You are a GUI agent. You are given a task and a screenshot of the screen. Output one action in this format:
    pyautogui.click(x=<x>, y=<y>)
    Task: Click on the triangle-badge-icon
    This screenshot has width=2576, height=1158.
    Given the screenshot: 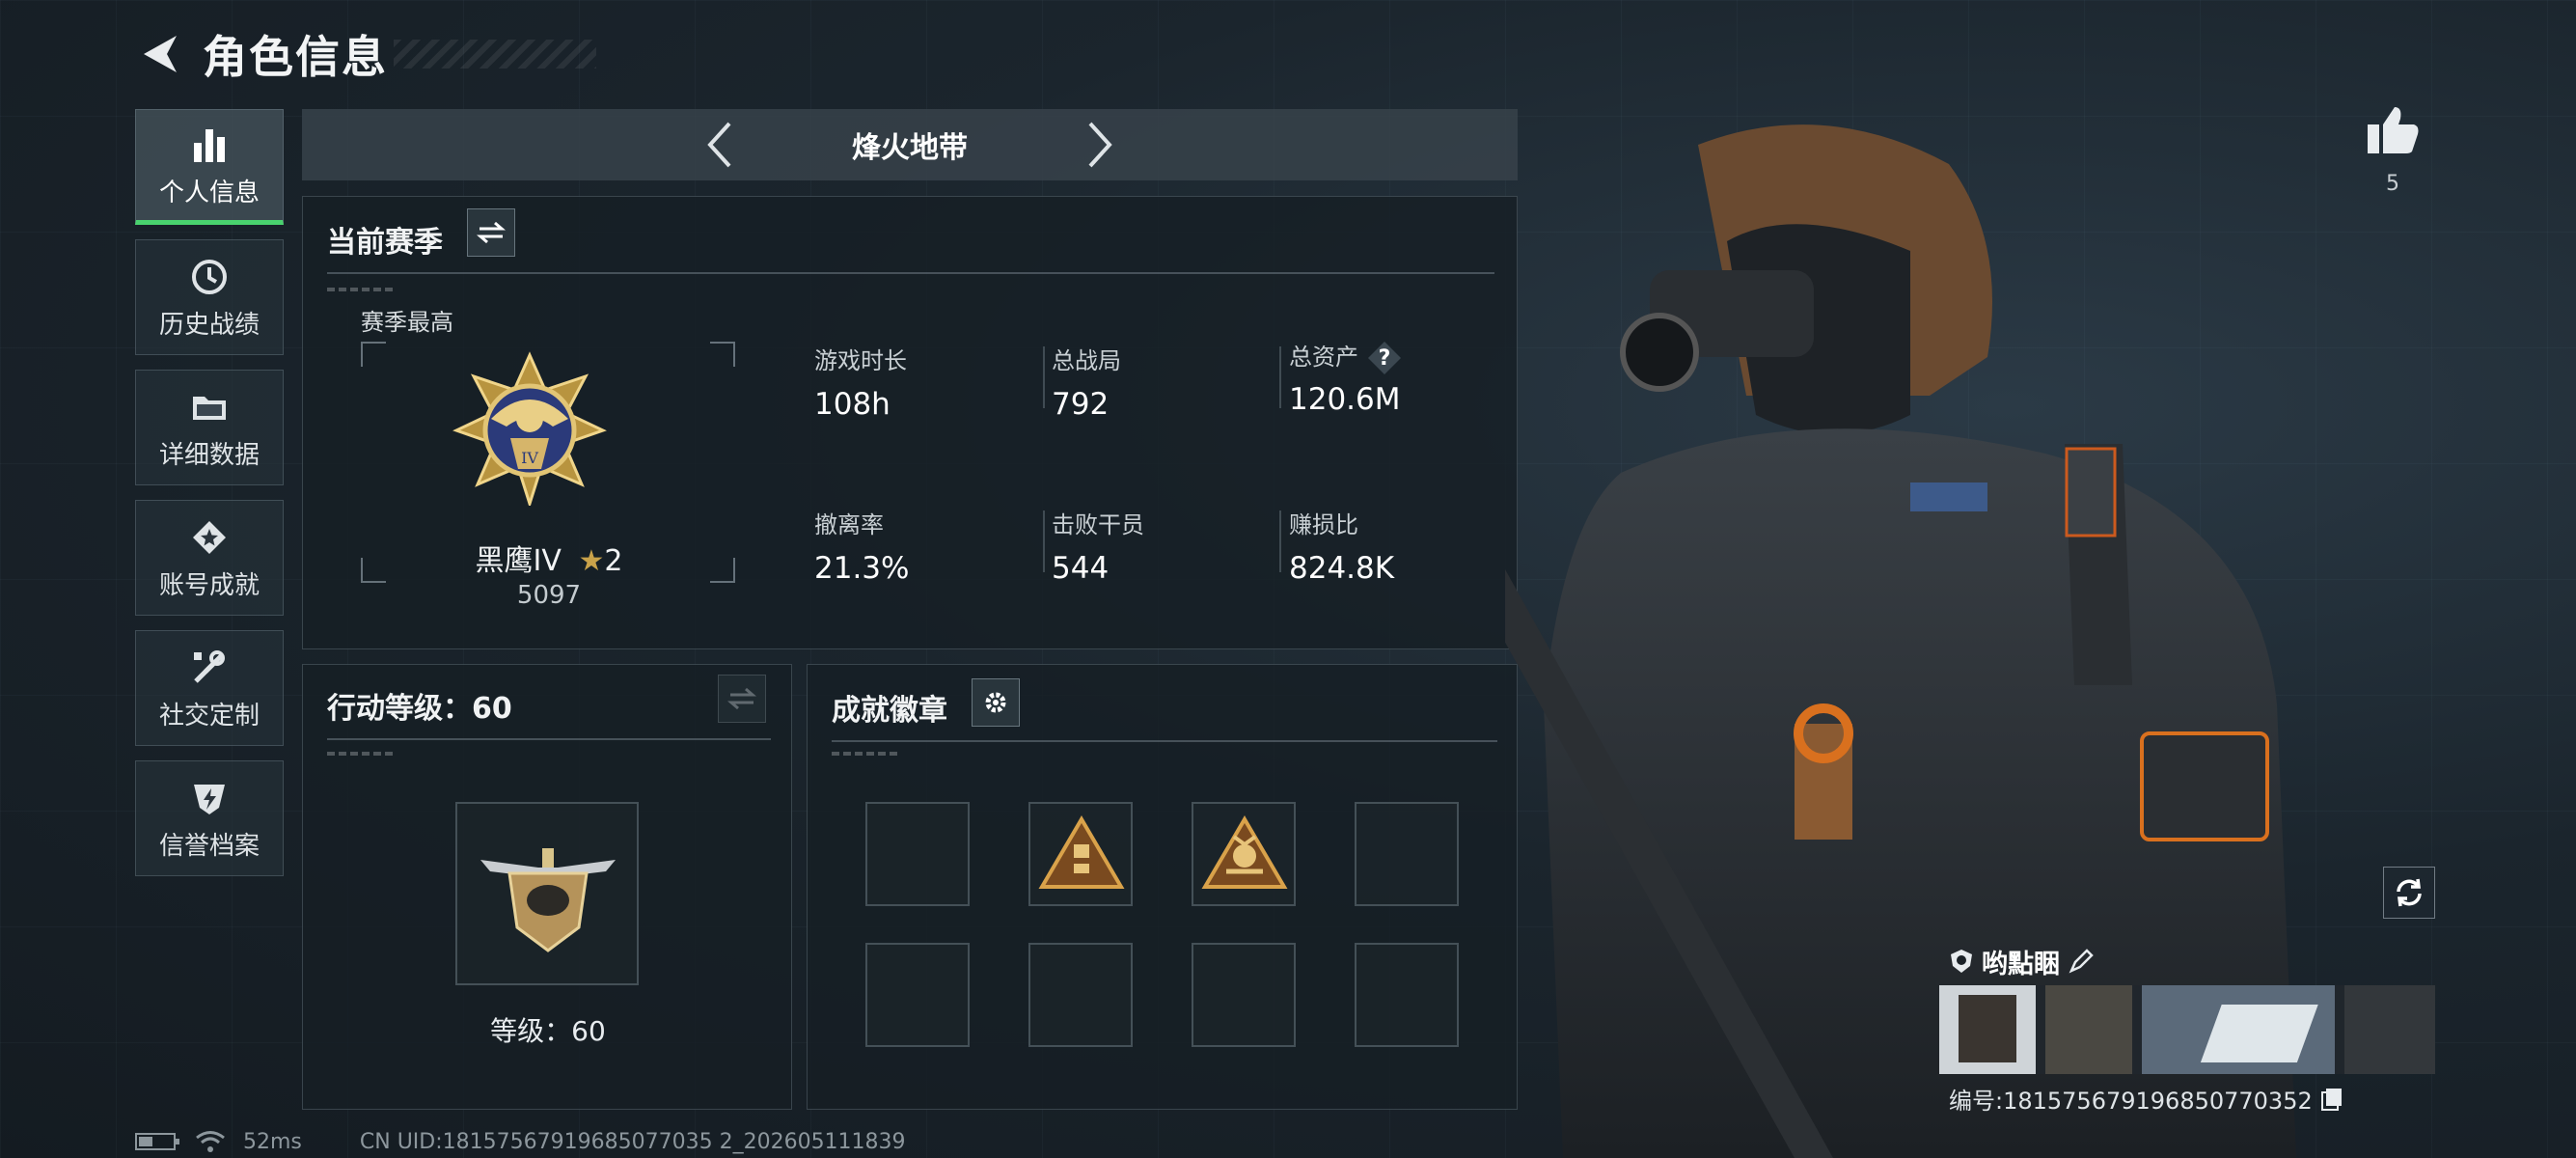 What is the action you would take?
    pyautogui.click(x=1081, y=852)
    